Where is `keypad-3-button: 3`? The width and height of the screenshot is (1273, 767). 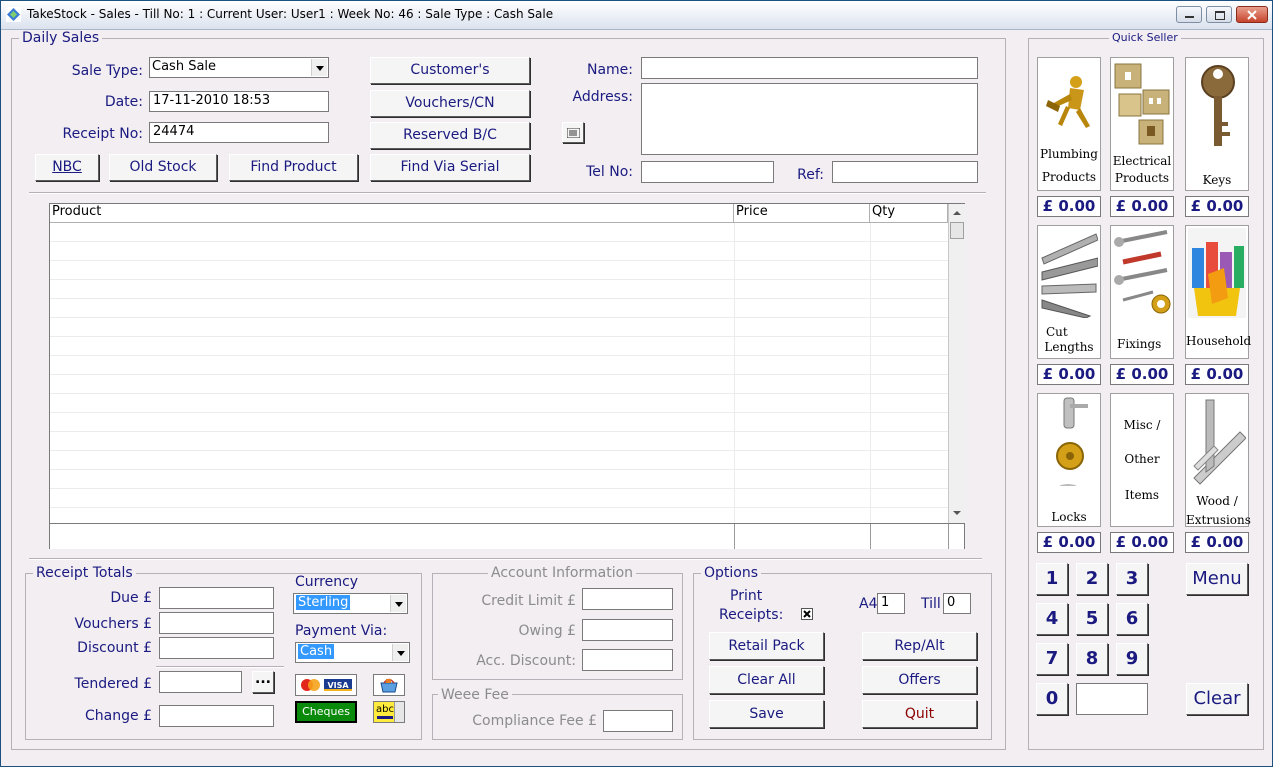
keypad-3-button: 3 is located at coordinates (1132, 579).